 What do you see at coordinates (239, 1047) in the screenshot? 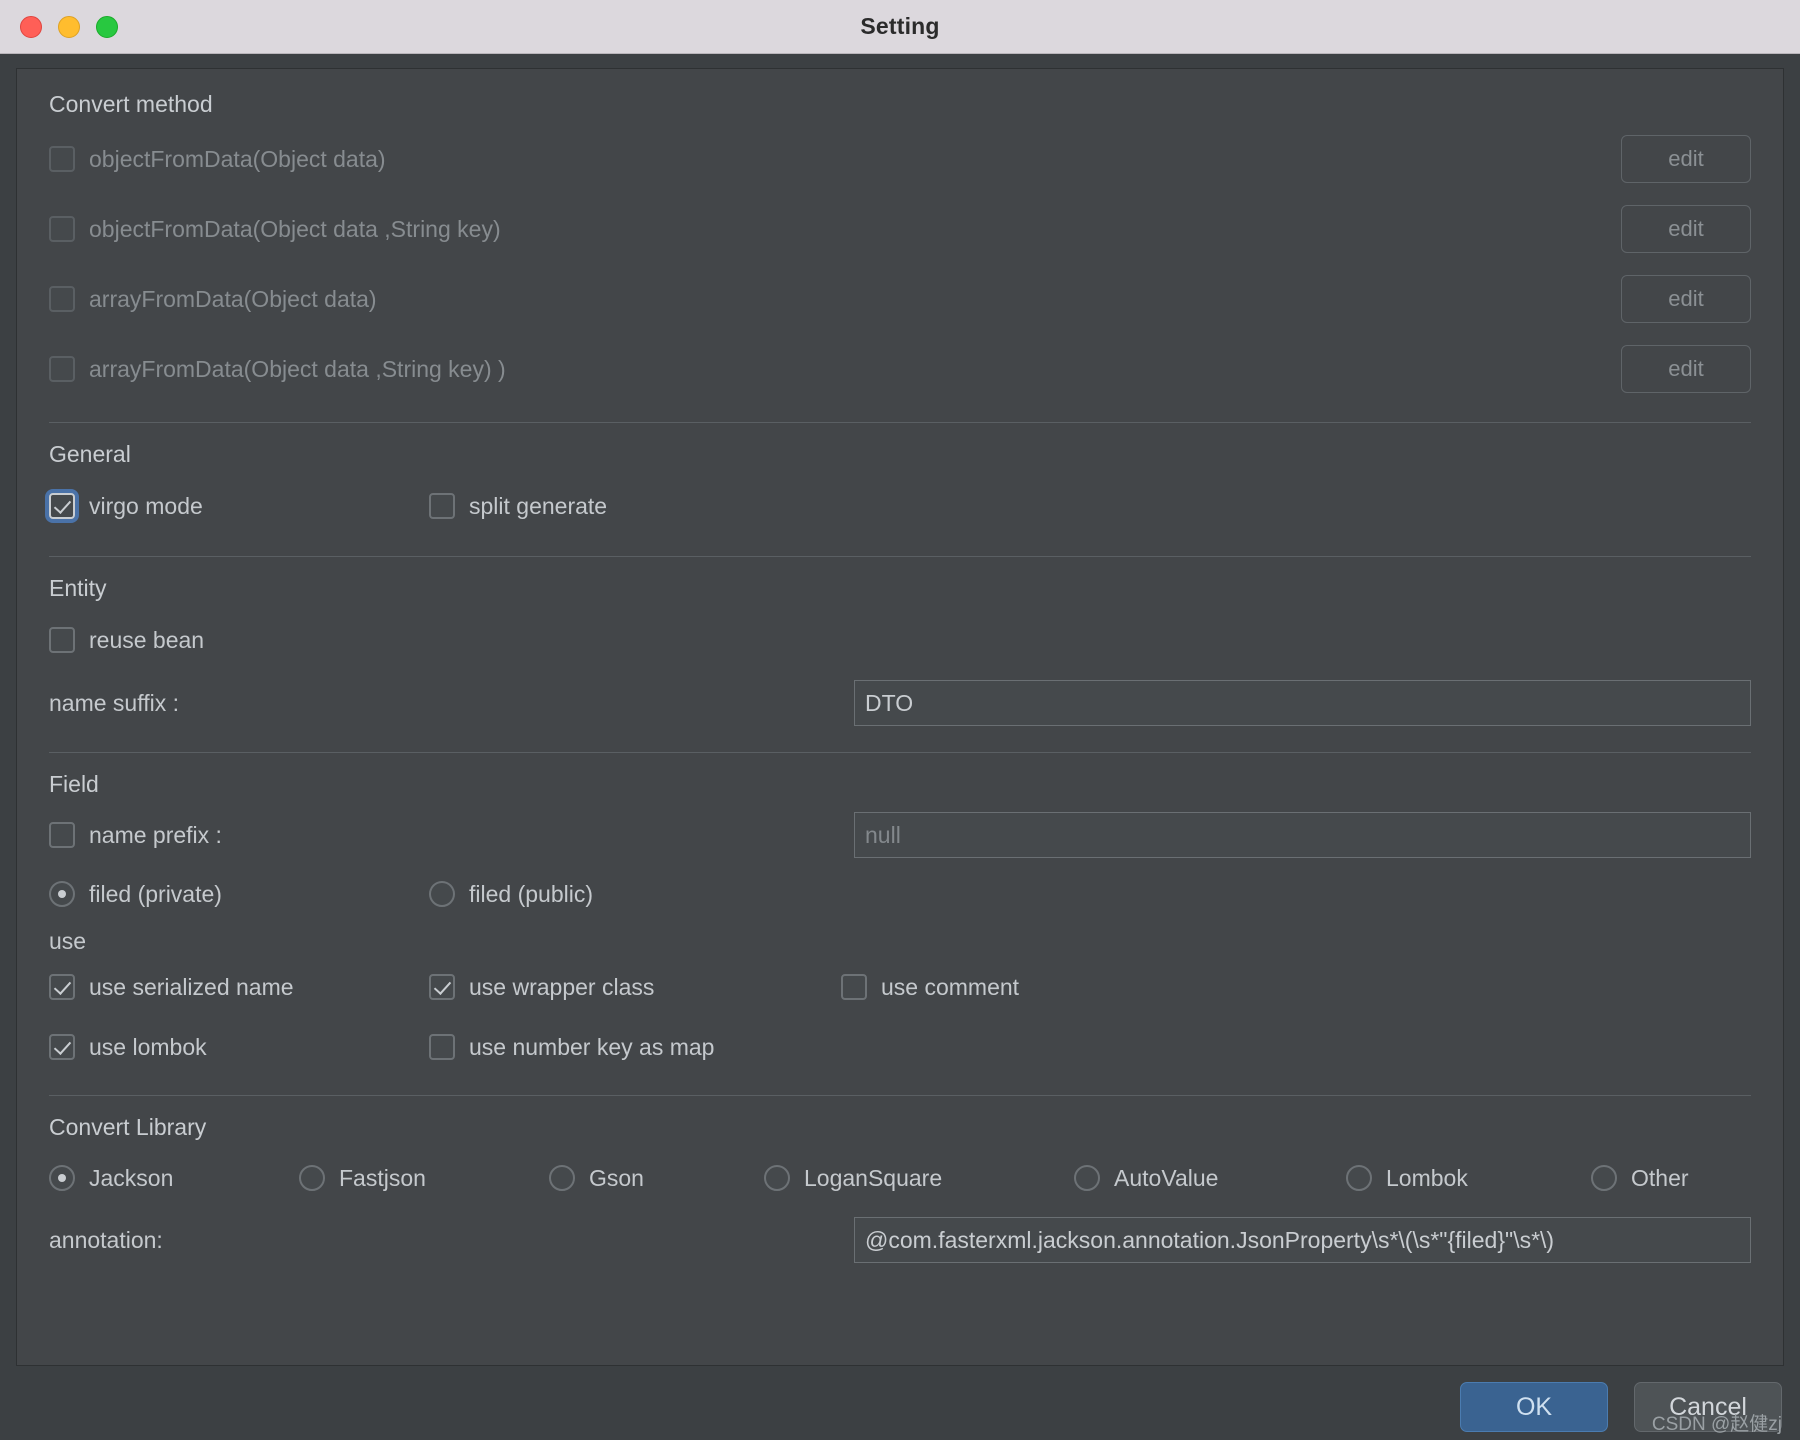
I see `checkbox-use-lombok: use lombok` at bounding box center [239, 1047].